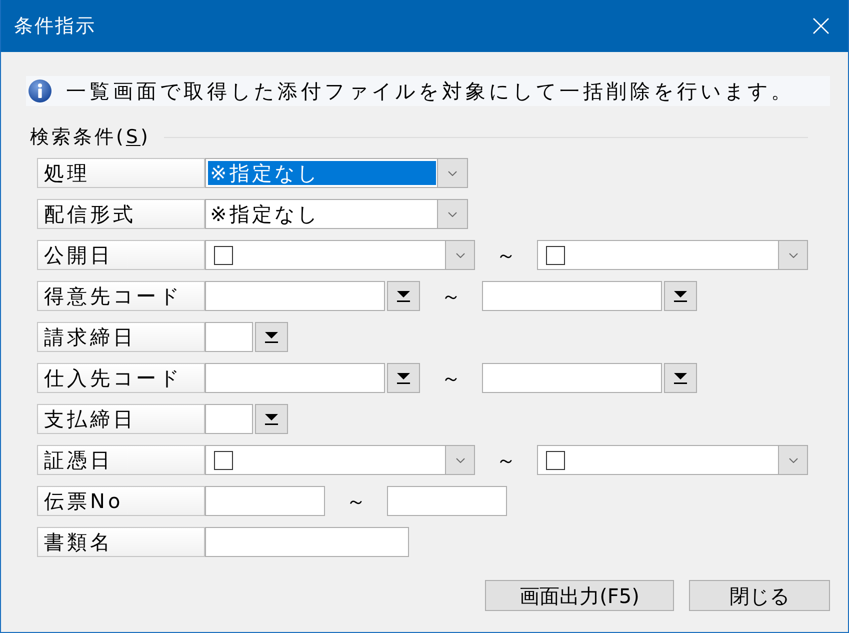 This screenshot has width=849, height=633. I want to click on field-label: 得意先コード, so click(121, 296).